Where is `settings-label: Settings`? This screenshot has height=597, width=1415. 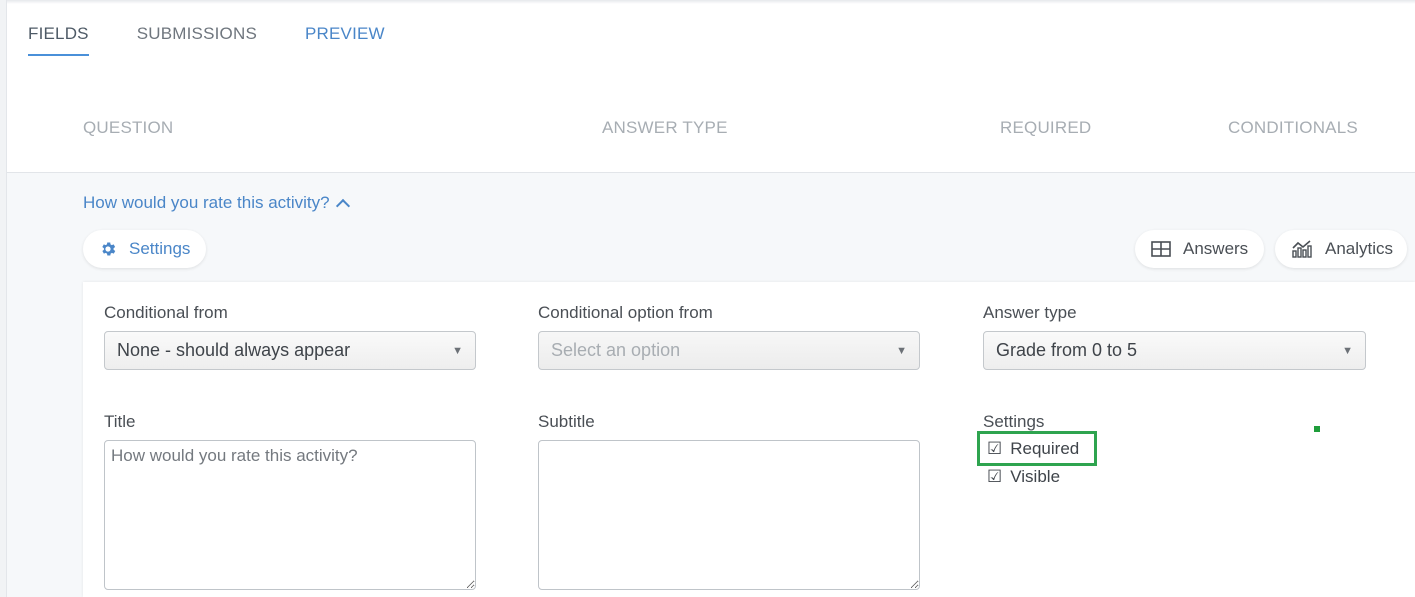 settings-label: Settings is located at coordinates (1014, 421).